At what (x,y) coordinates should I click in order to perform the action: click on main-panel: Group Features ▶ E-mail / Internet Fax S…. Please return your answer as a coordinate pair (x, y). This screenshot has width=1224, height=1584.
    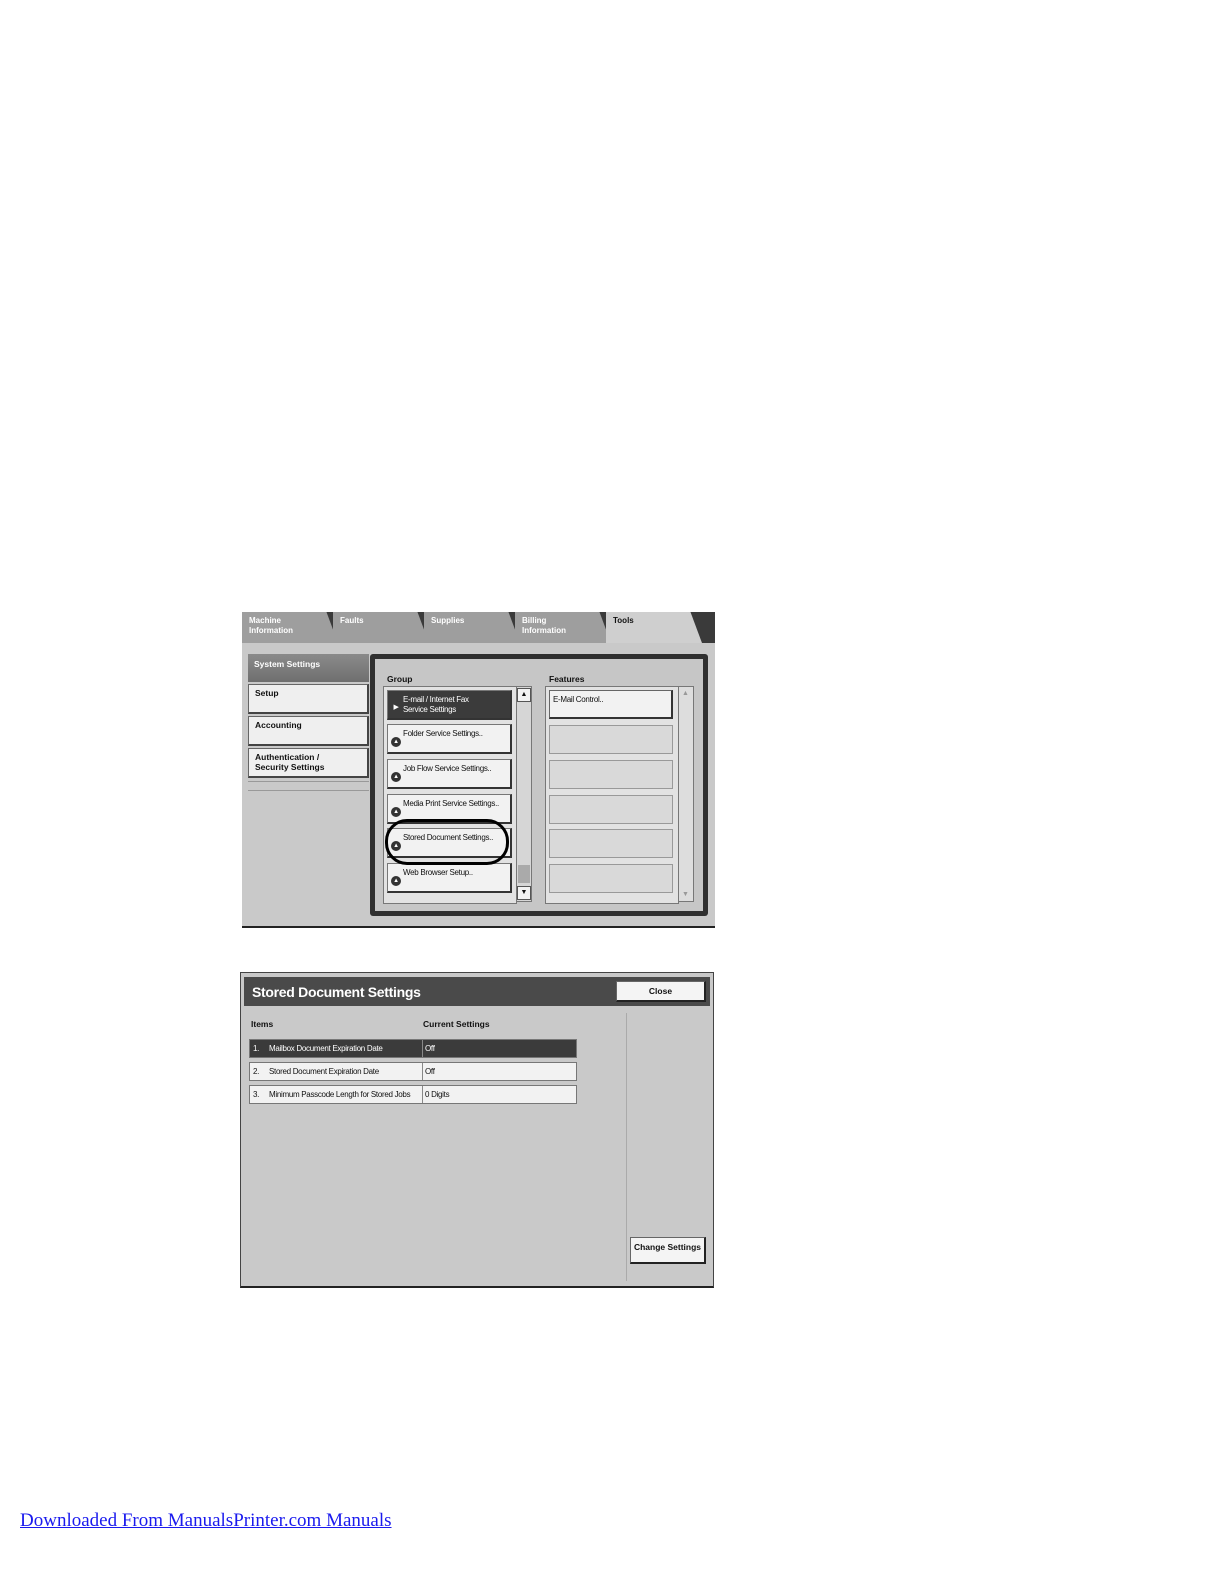
    Looking at the image, I should click on (539, 785).